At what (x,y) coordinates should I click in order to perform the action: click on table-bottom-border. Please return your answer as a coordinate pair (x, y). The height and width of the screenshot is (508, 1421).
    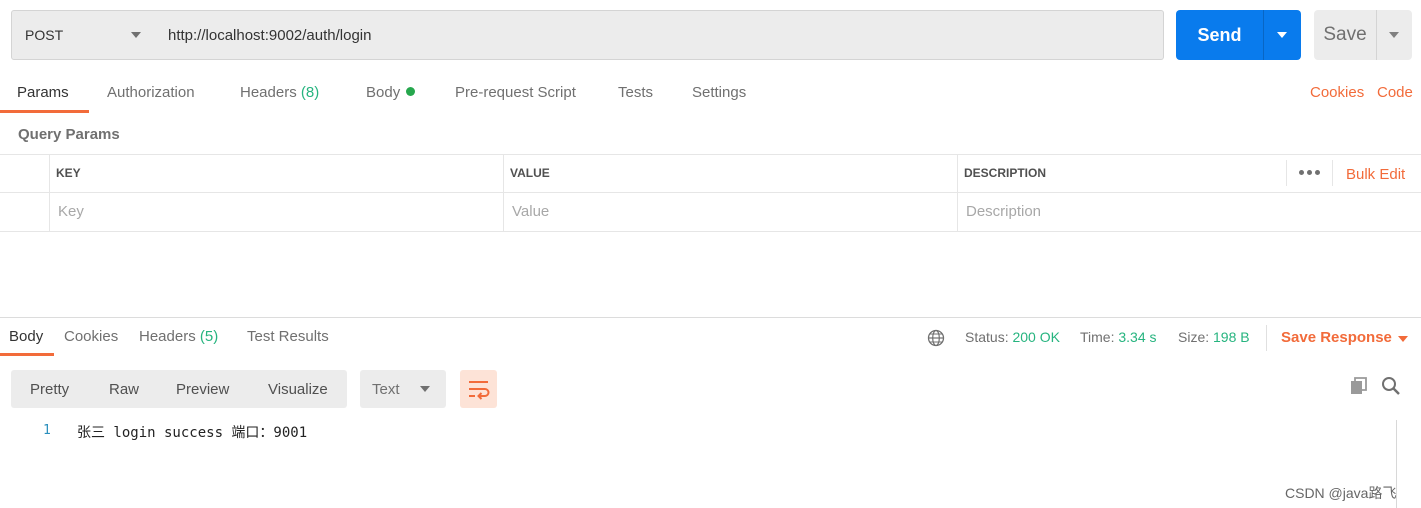
    Looking at the image, I should click on (710, 231).